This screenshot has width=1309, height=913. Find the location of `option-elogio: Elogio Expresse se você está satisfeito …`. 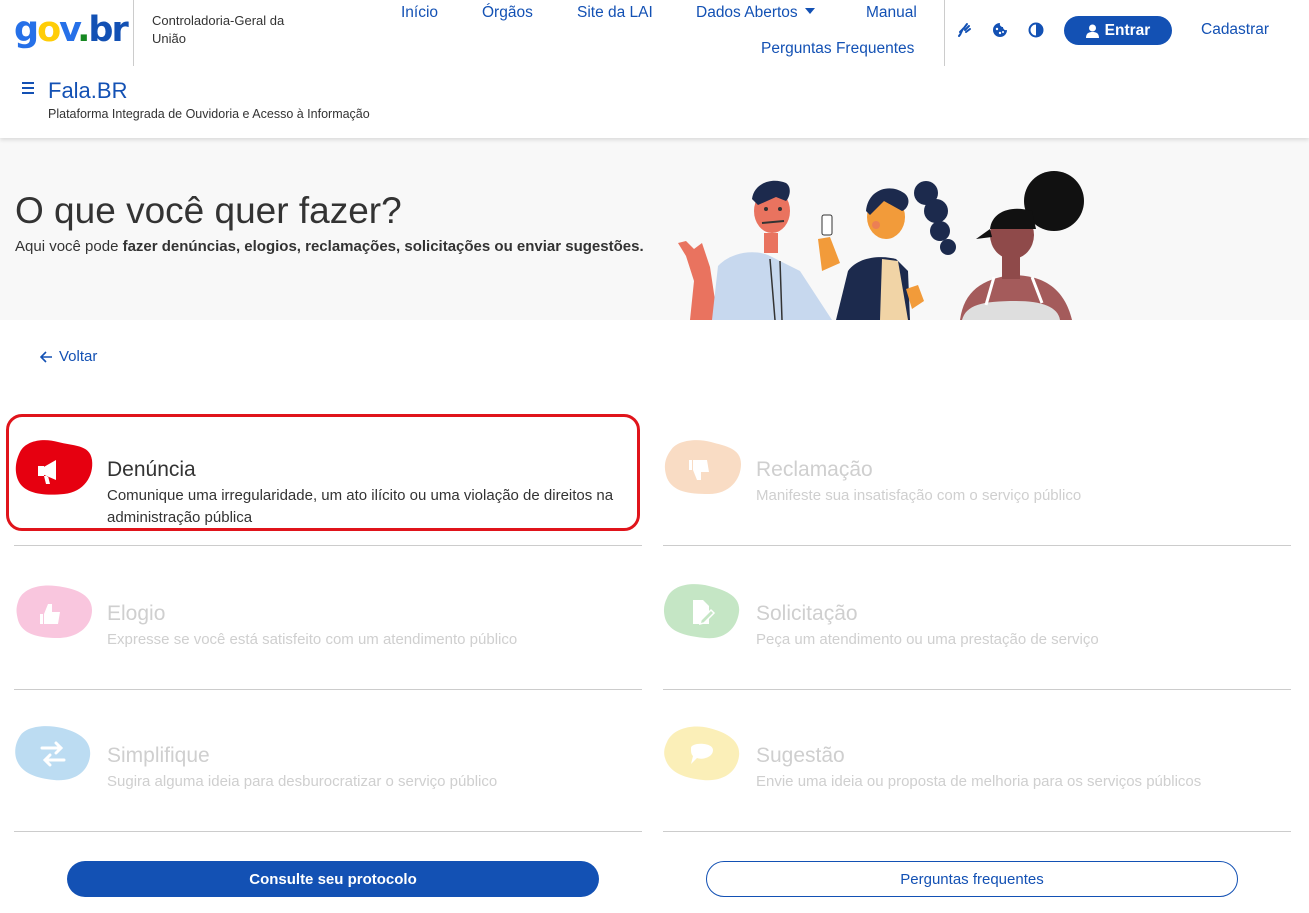

option-elogio: Elogio Expresse se você está satisfeito … is located at coordinates (328, 631).